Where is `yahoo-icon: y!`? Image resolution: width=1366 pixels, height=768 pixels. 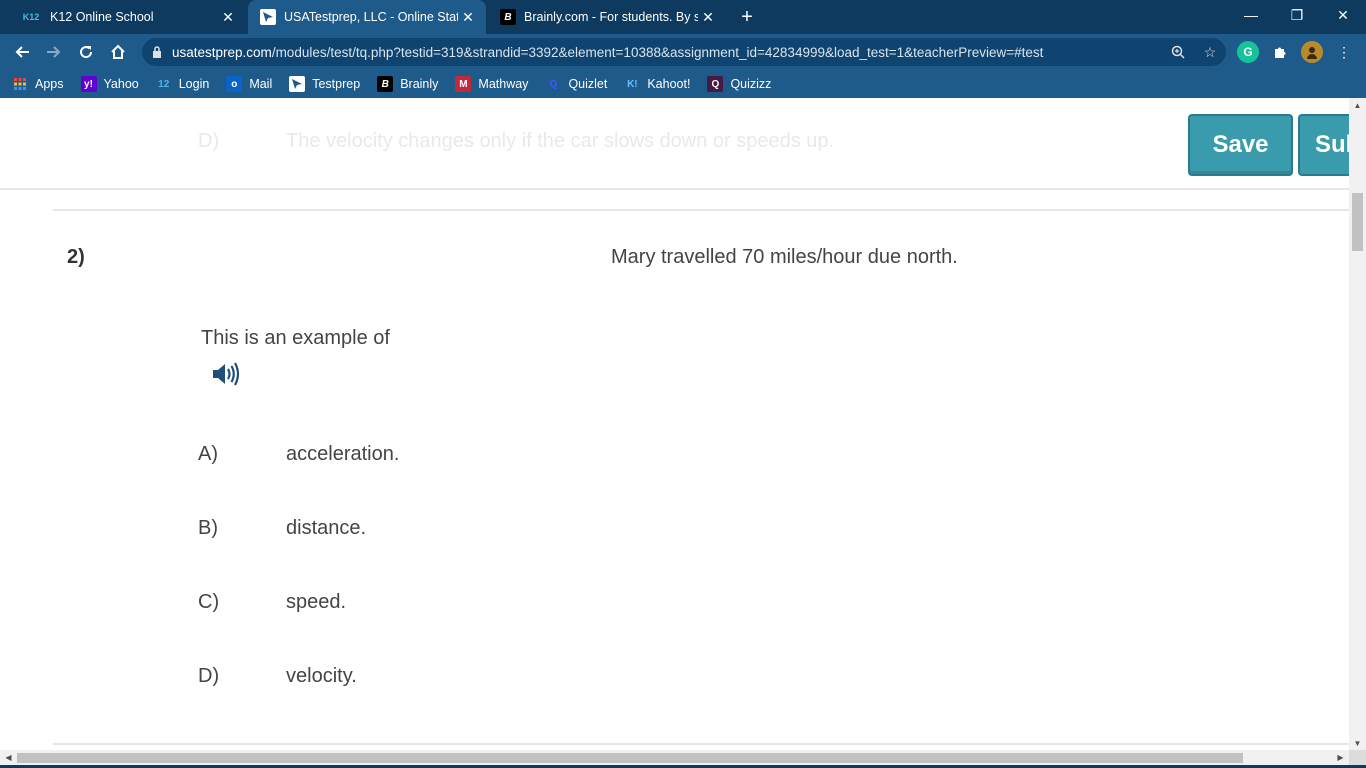
yahoo-icon: y! is located at coordinates (88, 84).